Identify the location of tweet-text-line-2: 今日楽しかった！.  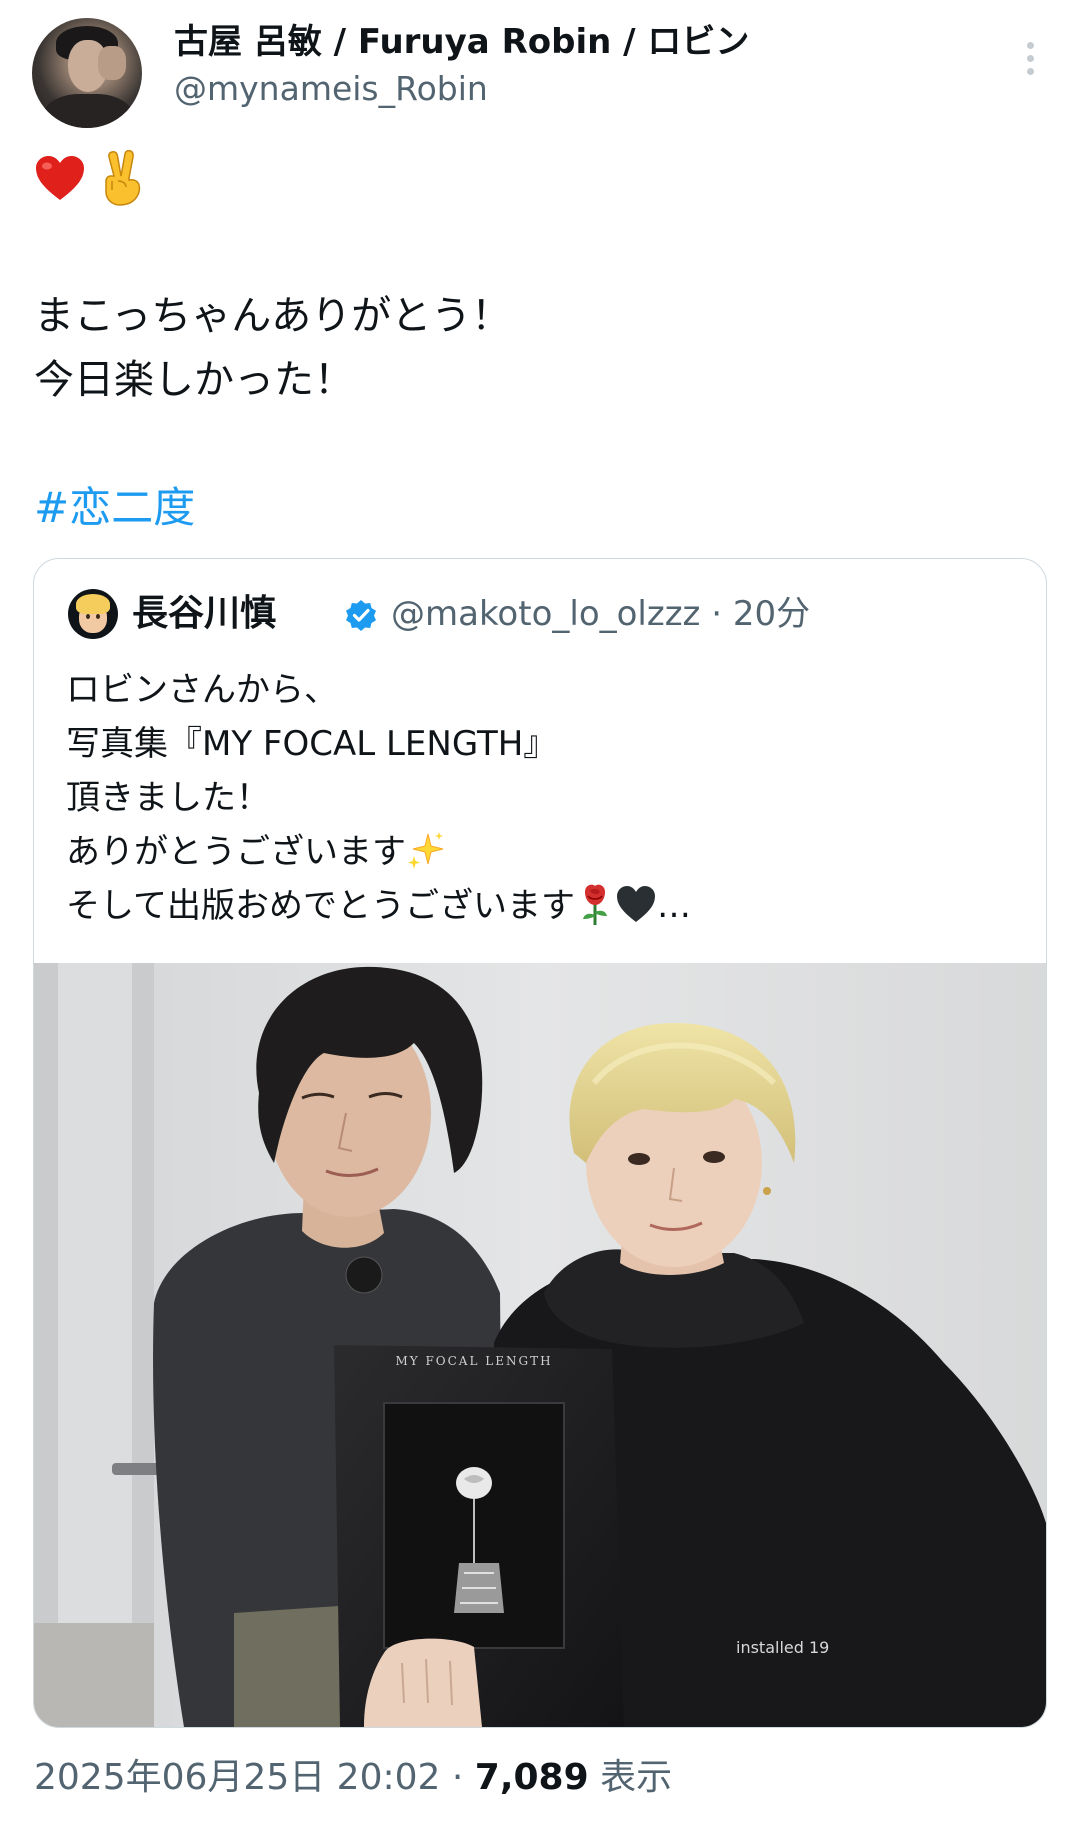
(194, 380).